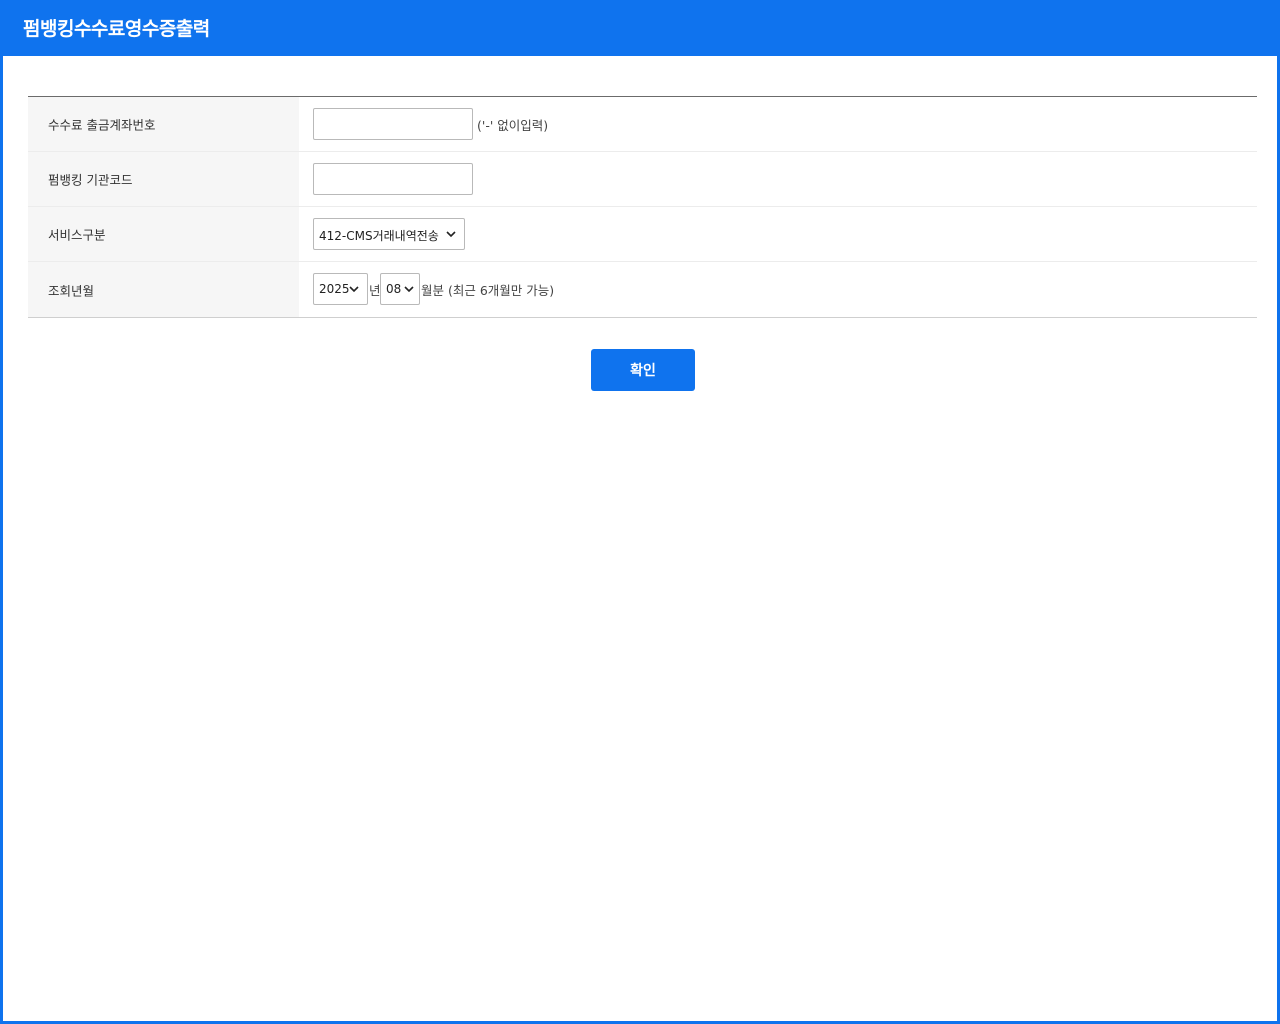  I want to click on label-cell: 서비스구분, so click(163, 234).